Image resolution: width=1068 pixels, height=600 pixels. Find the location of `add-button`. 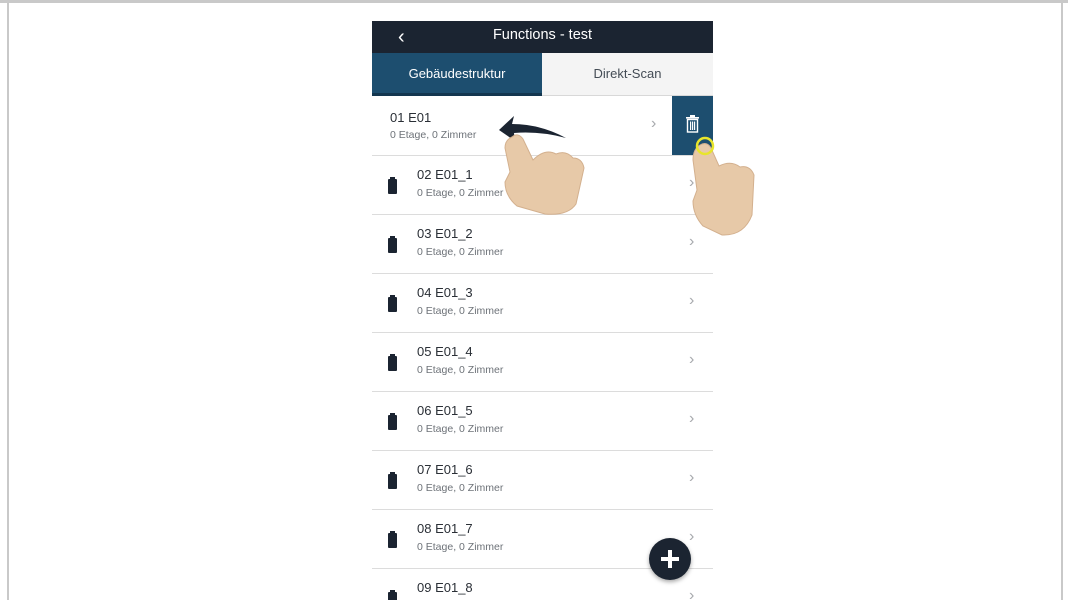

add-button is located at coordinates (670, 559).